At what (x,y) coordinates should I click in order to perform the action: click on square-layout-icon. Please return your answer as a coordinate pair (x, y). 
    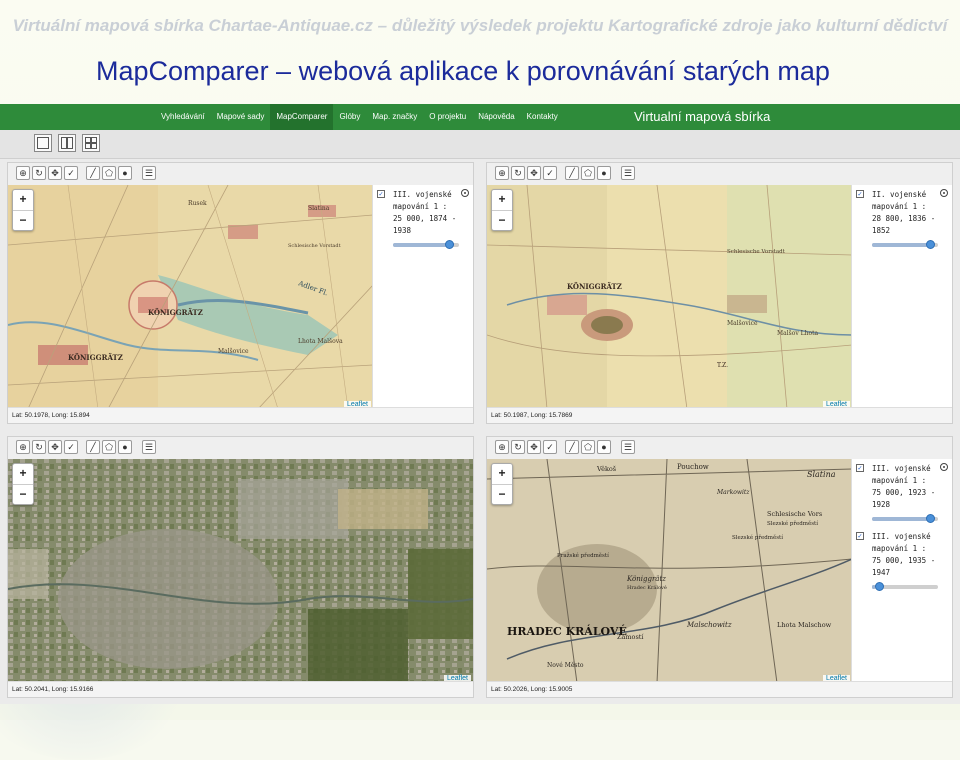
    Looking at the image, I should click on (43, 143).